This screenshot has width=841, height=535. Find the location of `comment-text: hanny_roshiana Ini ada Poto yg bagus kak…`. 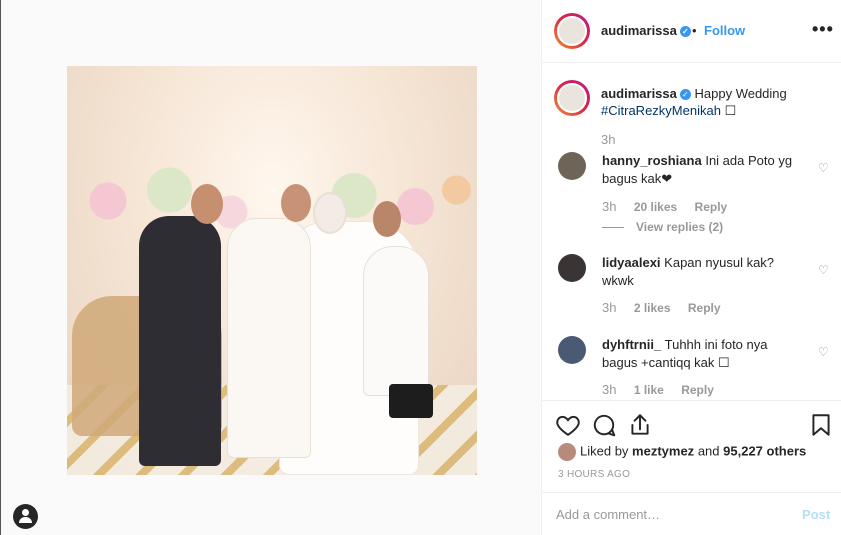

comment-text: hanny_roshiana Ini ada Poto yg bagus kak… is located at coordinates (702, 170).